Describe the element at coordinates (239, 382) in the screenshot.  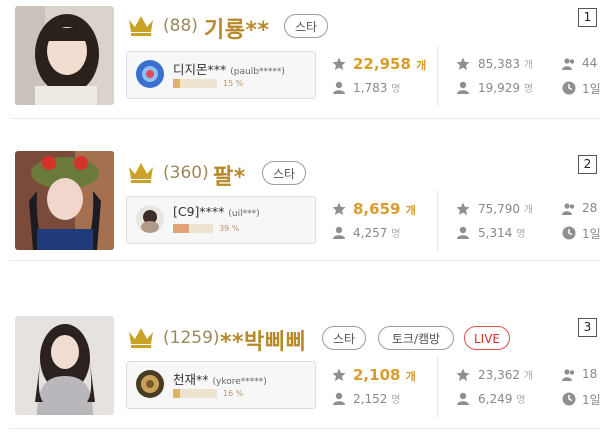
I see `streamer-id: (ykore*****)` at that location.